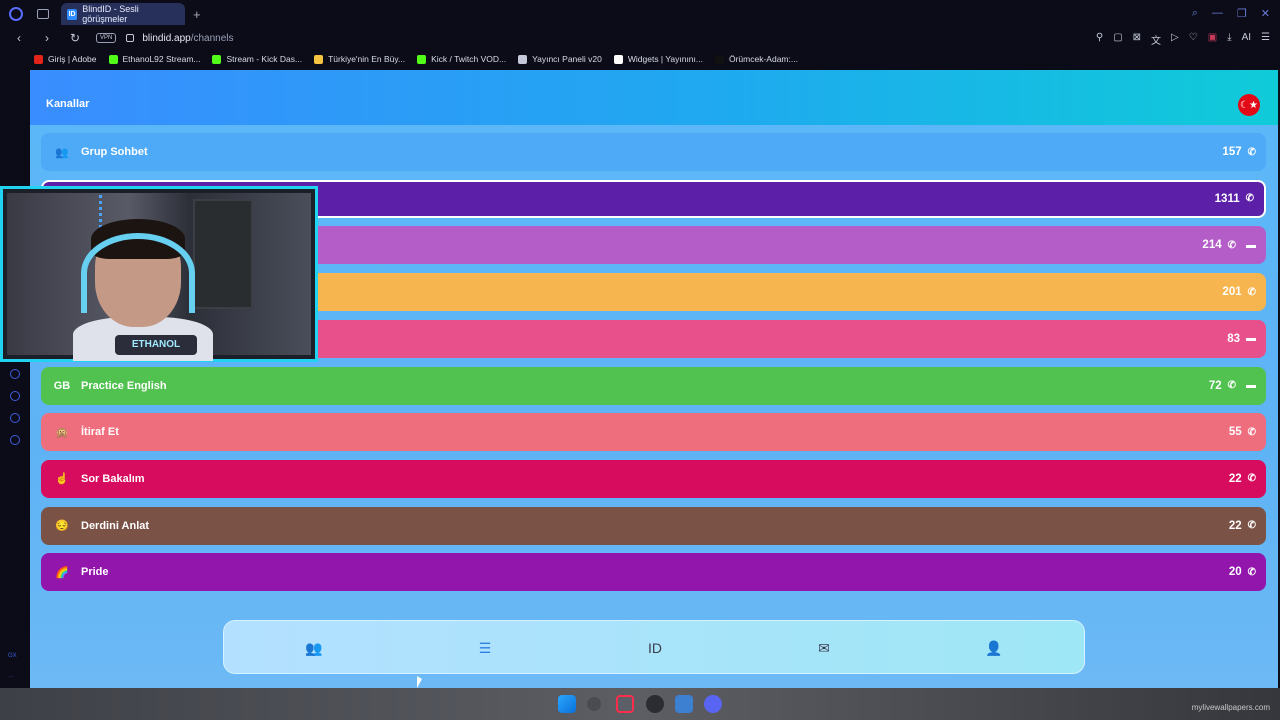  What do you see at coordinates (1212, 39) in the screenshot?
I see `avatar-icon: ▣` at bounding box center [1212, 39].